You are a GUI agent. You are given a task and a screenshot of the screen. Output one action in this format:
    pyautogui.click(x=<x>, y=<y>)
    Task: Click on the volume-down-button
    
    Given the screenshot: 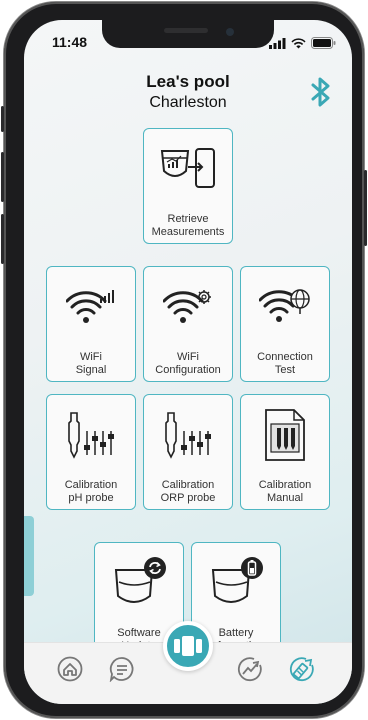 What is the action you would take?
    pyautogui.click(x=2, y=239)
    